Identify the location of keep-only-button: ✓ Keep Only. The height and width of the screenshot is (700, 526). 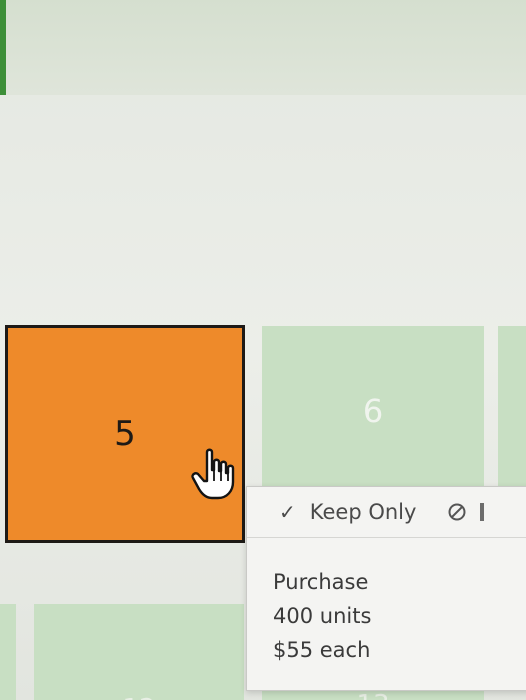
(347, 512).